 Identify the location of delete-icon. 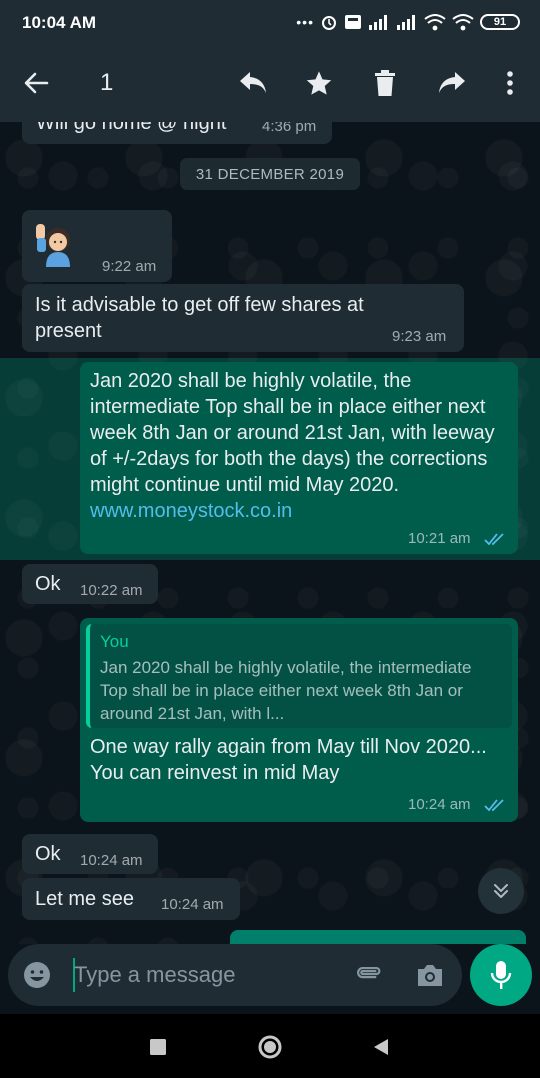
(385, 83).